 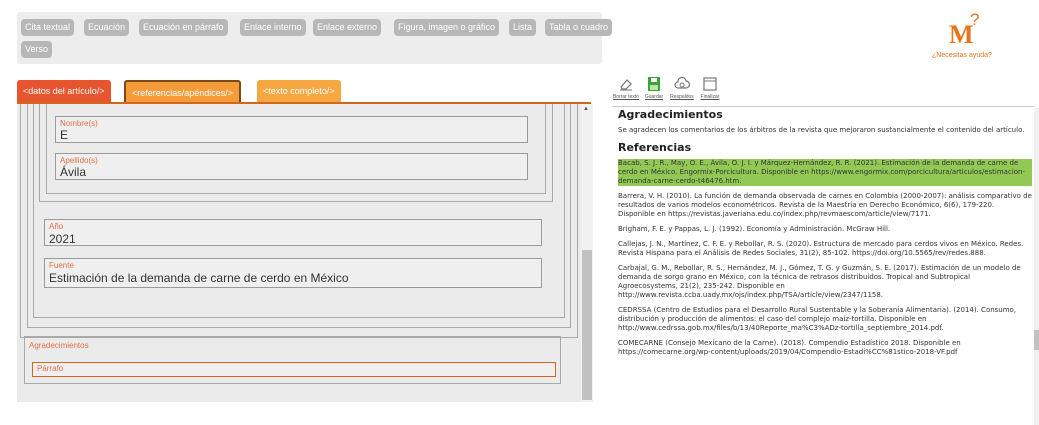 What do you see at coordinates (654, 84) in the screenshot?
I see `save-icon` at bounding box center [654, 84].